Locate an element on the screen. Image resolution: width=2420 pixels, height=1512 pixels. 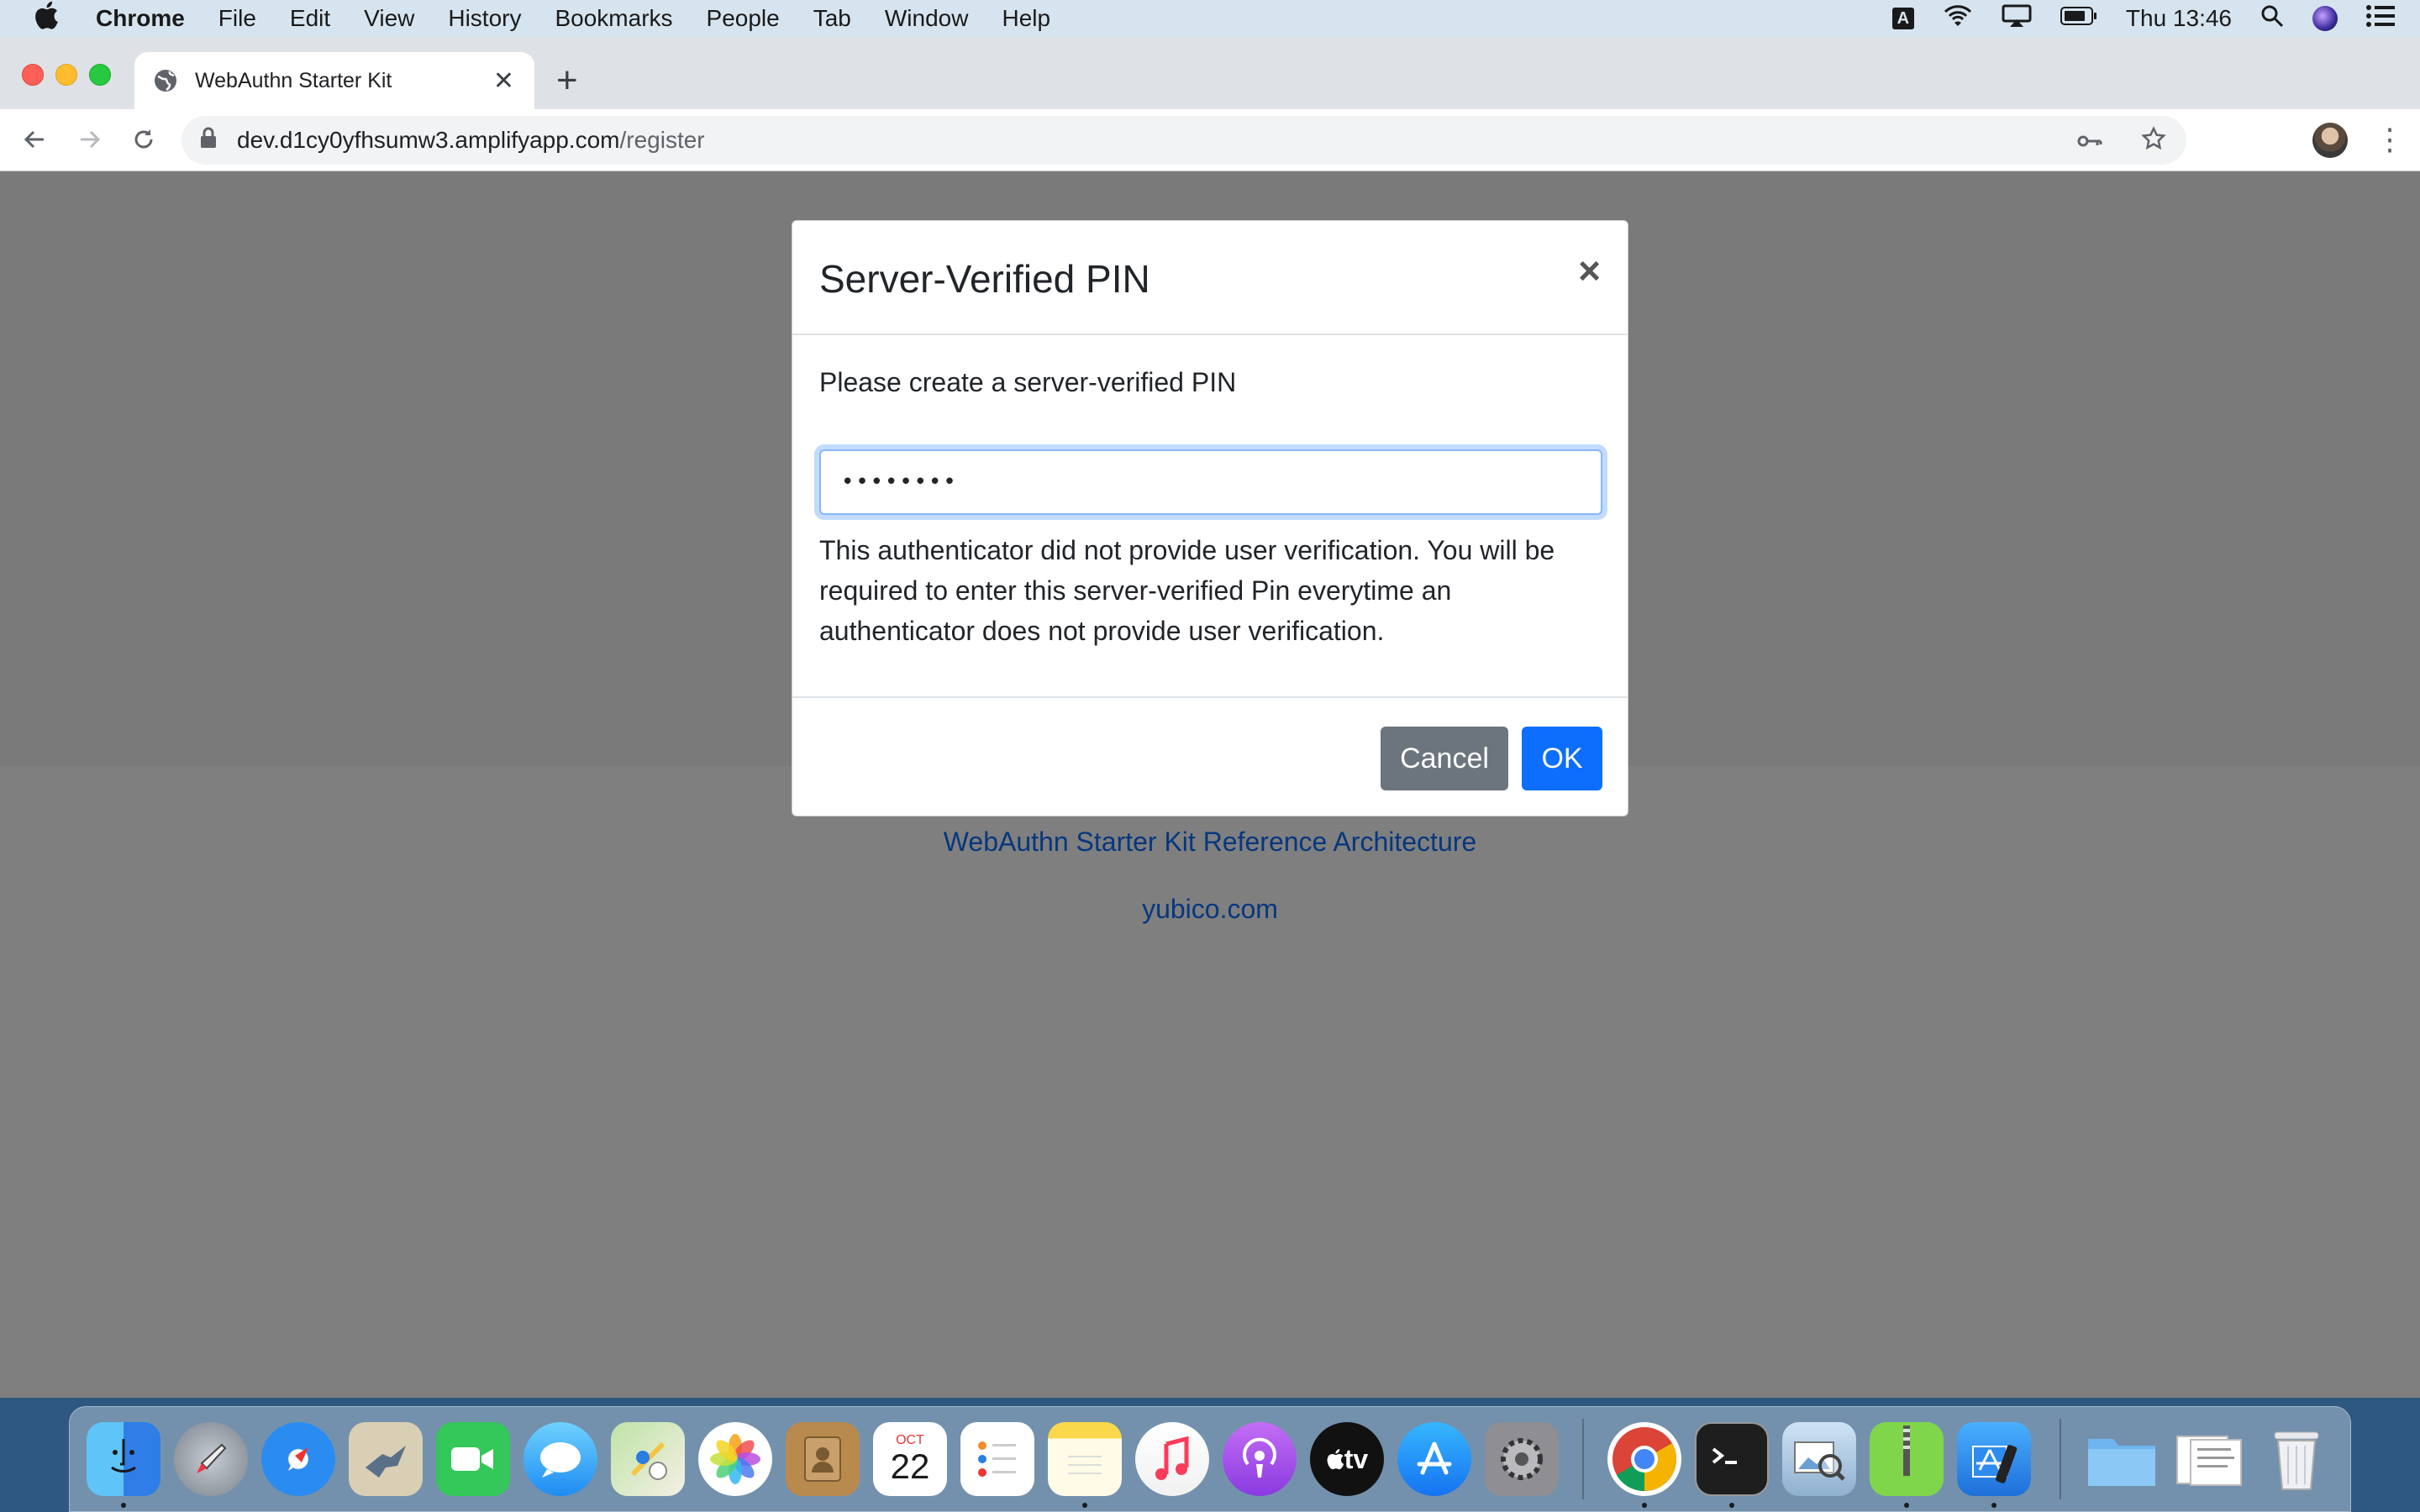
lock-icon is located at coordinates (208, 141).